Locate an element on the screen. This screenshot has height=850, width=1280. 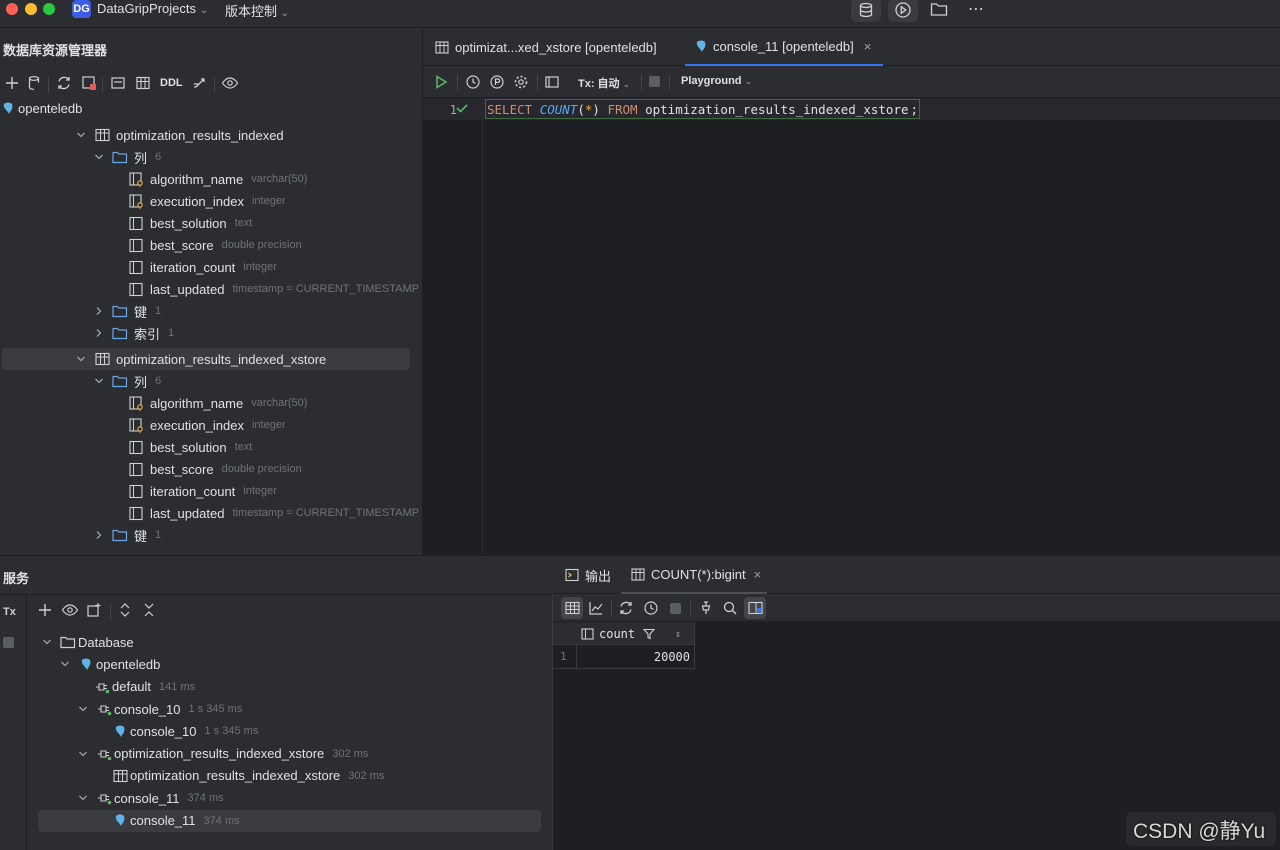
tree-label: Database is located at coordinates (106, 642).